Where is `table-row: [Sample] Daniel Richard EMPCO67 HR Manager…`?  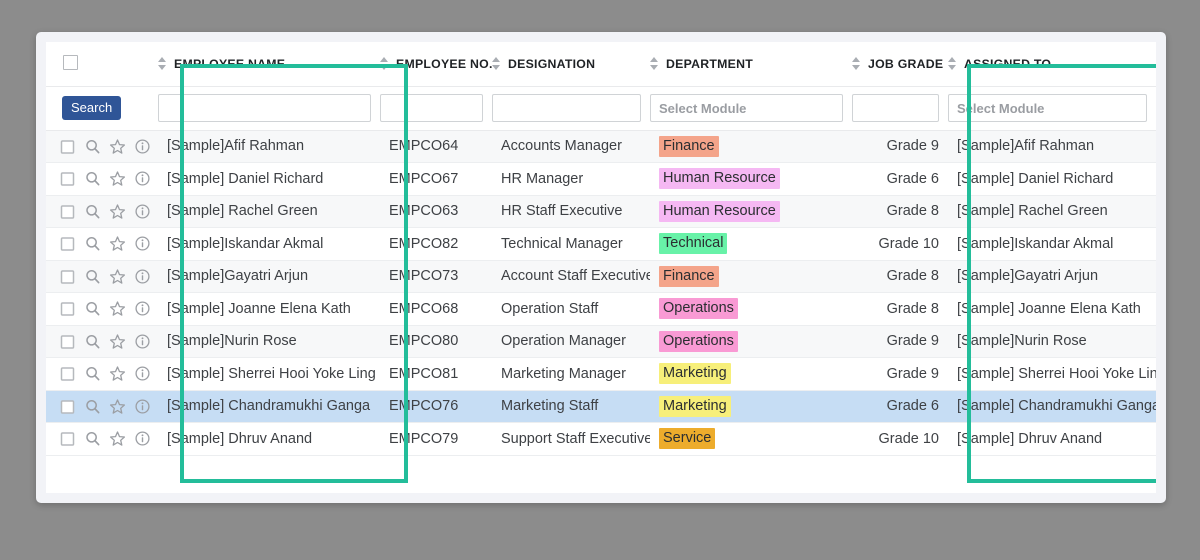 table-row: [Sample] Daniel Richard EMPCO67 HR Manager… is located at coordinates (601, 179).